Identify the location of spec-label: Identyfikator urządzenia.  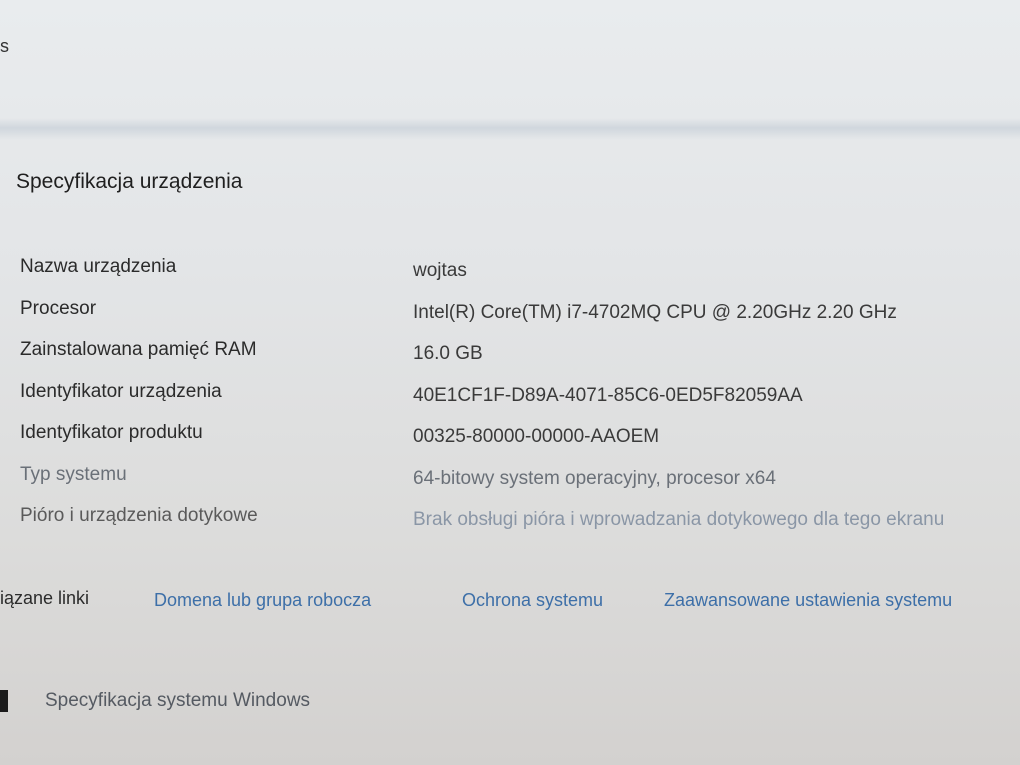
(121, 391).